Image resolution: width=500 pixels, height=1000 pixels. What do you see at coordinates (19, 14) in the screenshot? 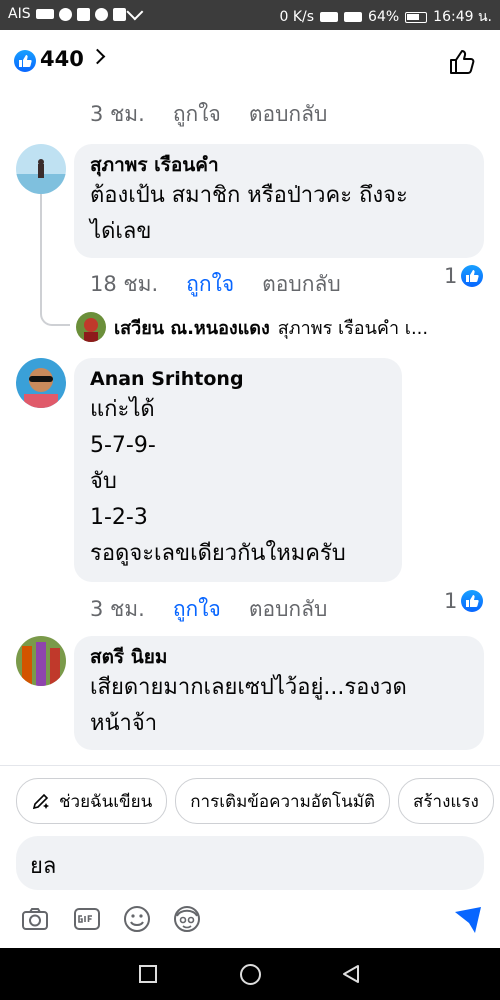
I see `carrier-label: AIS` at bounding box center [19, 14].